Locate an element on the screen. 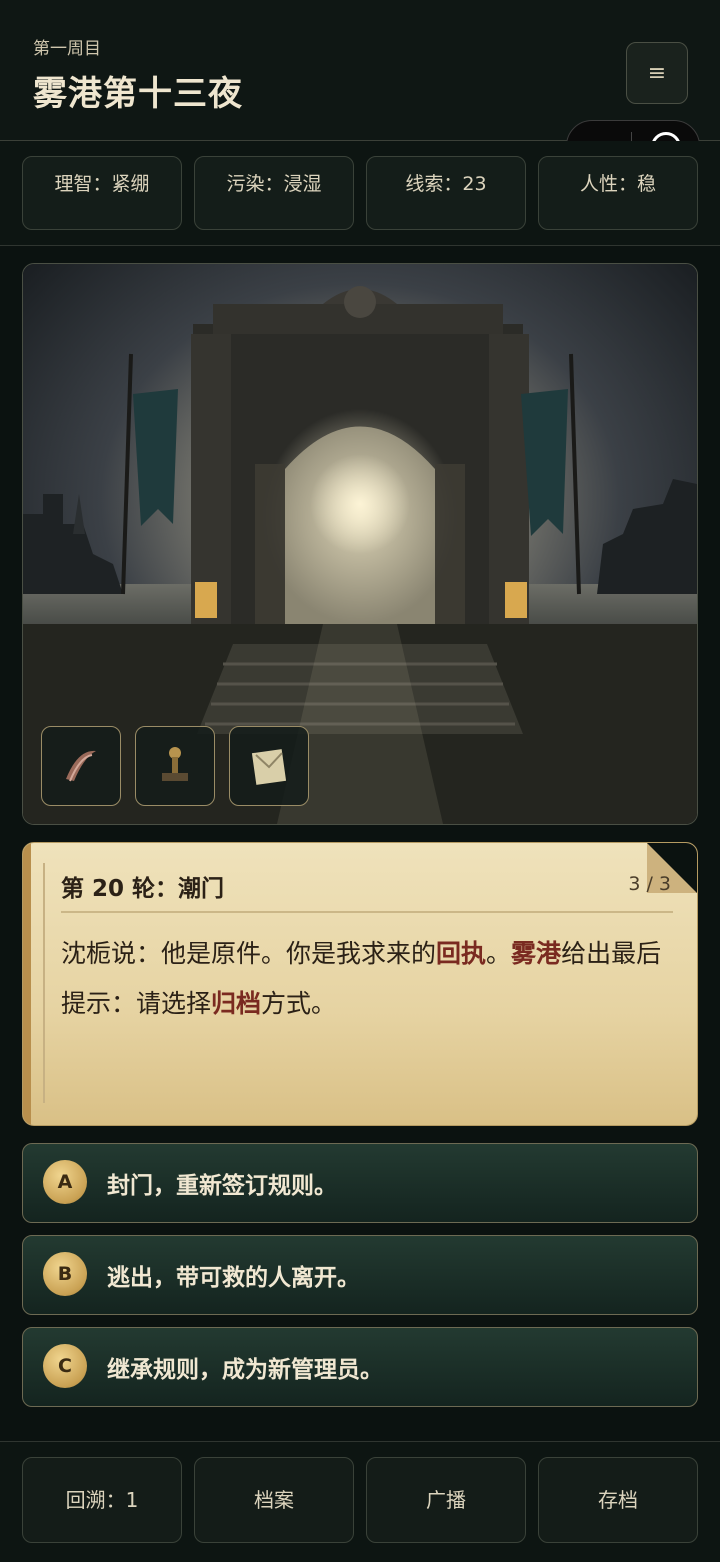 The height and width of the screenshot is (1562, 720). choice-a-badge: A is located at coordinates (65, 1182).